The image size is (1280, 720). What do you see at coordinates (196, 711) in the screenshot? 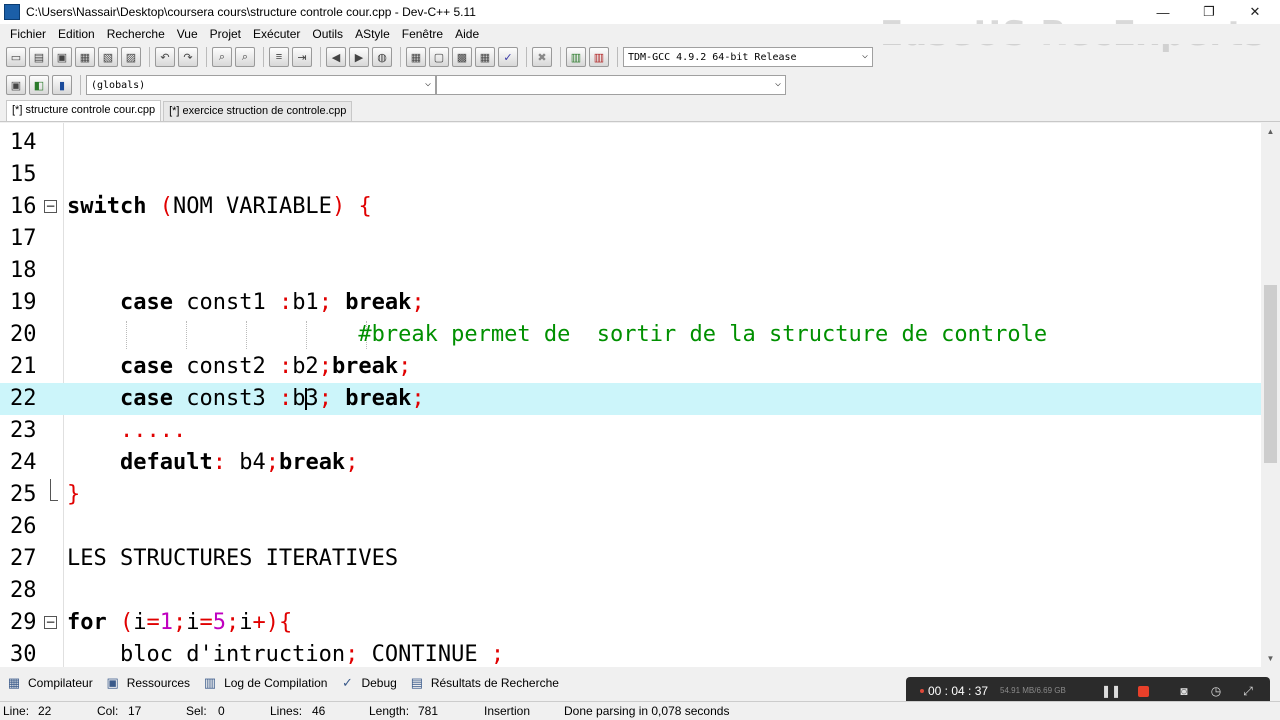
I see `status-sel-label: Sel:` at bounding box center [196, 711].